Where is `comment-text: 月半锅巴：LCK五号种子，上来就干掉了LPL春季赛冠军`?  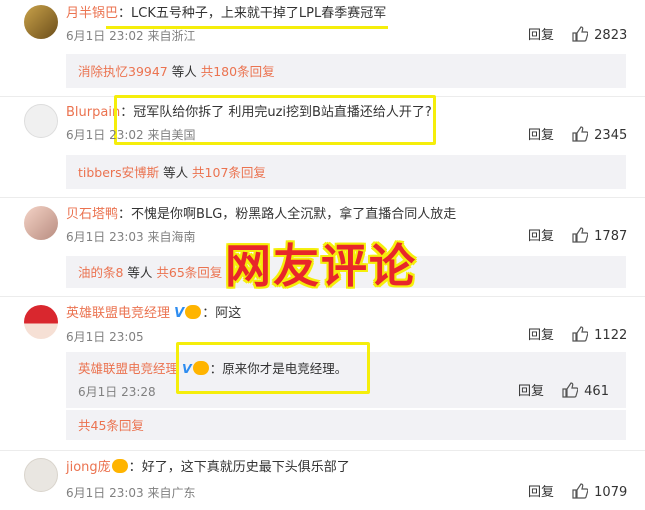
comment-text: 月半锅巴：LCK五号种子，上来就干掉了LPL春季赛冠军 is located at coordinates (226, 13).